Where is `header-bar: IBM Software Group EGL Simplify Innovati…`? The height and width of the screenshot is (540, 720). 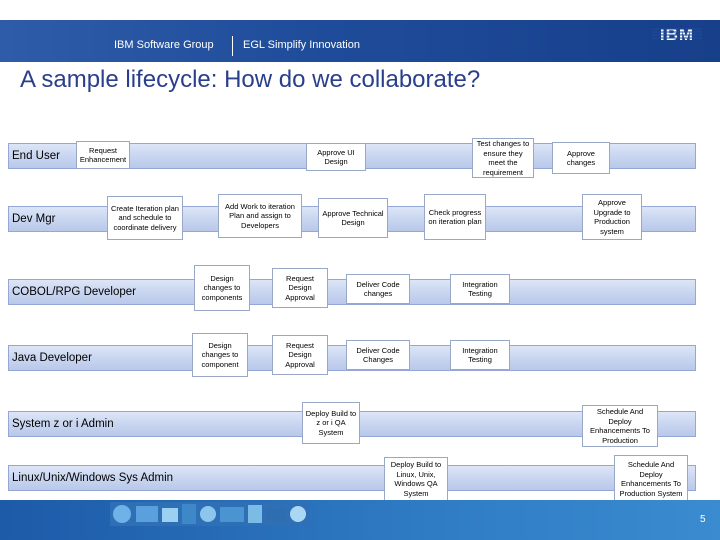
header-bar: IBM Software Group EGL Simplify Innovati… is located at coordinates (360, 41).